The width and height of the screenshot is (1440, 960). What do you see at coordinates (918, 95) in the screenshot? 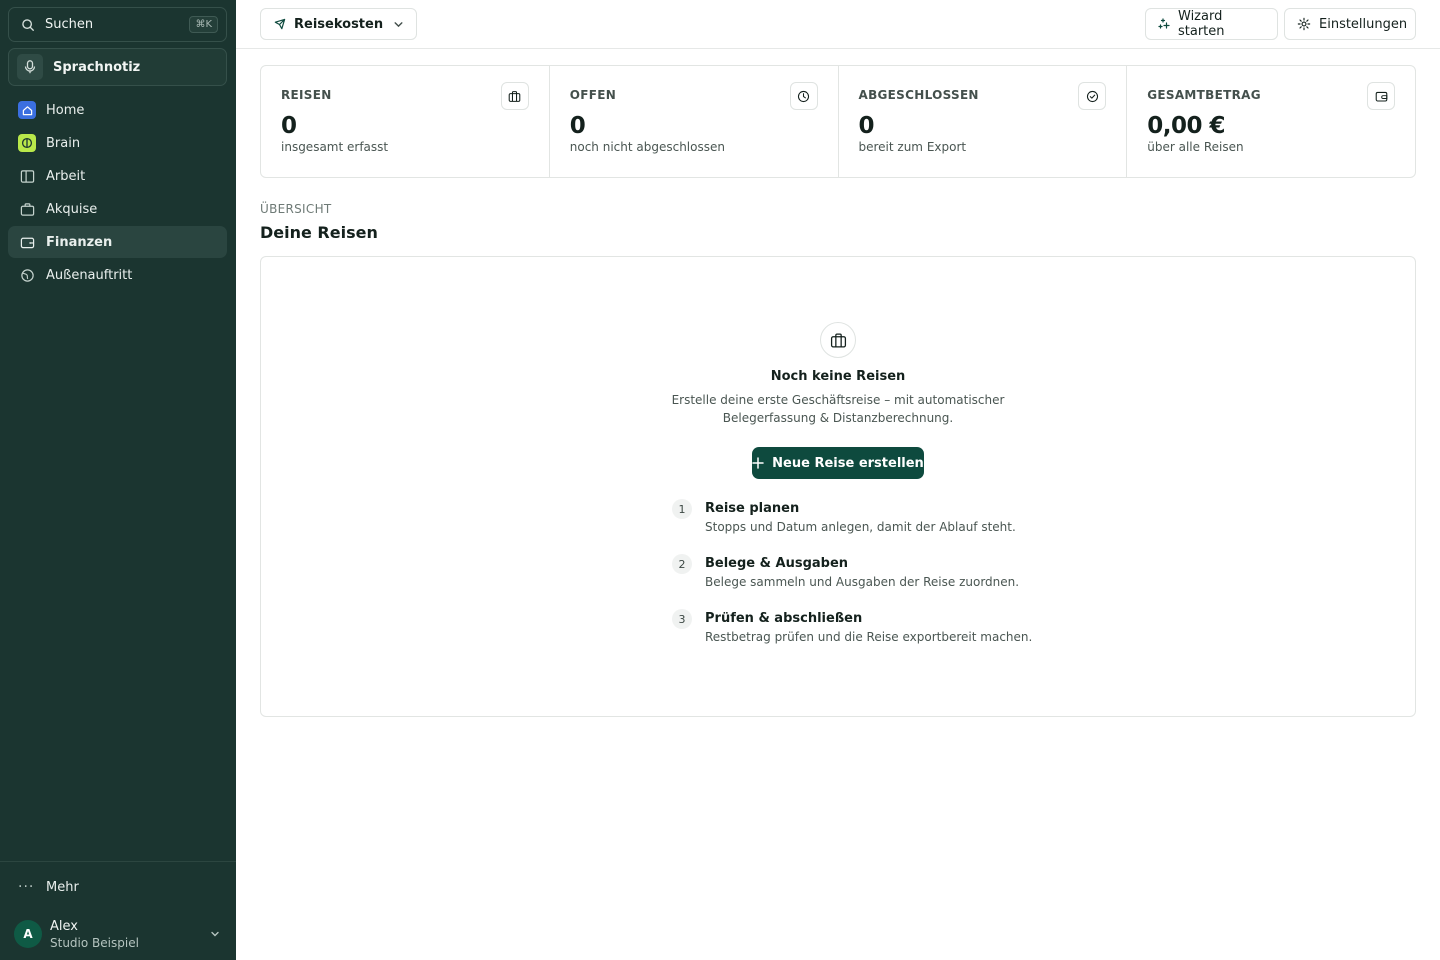
I see `stat-label: ABGESCHLOSSEN` at bounding box center [918, 95].